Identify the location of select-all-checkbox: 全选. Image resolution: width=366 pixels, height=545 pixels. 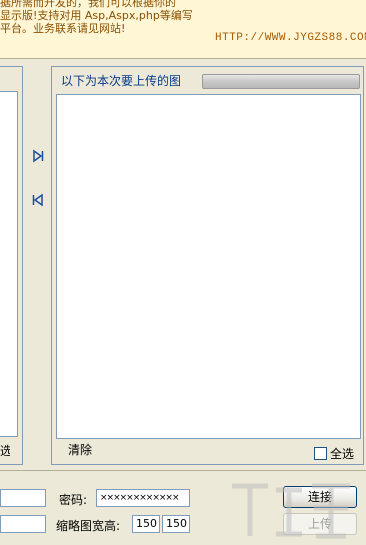
(334, 453).